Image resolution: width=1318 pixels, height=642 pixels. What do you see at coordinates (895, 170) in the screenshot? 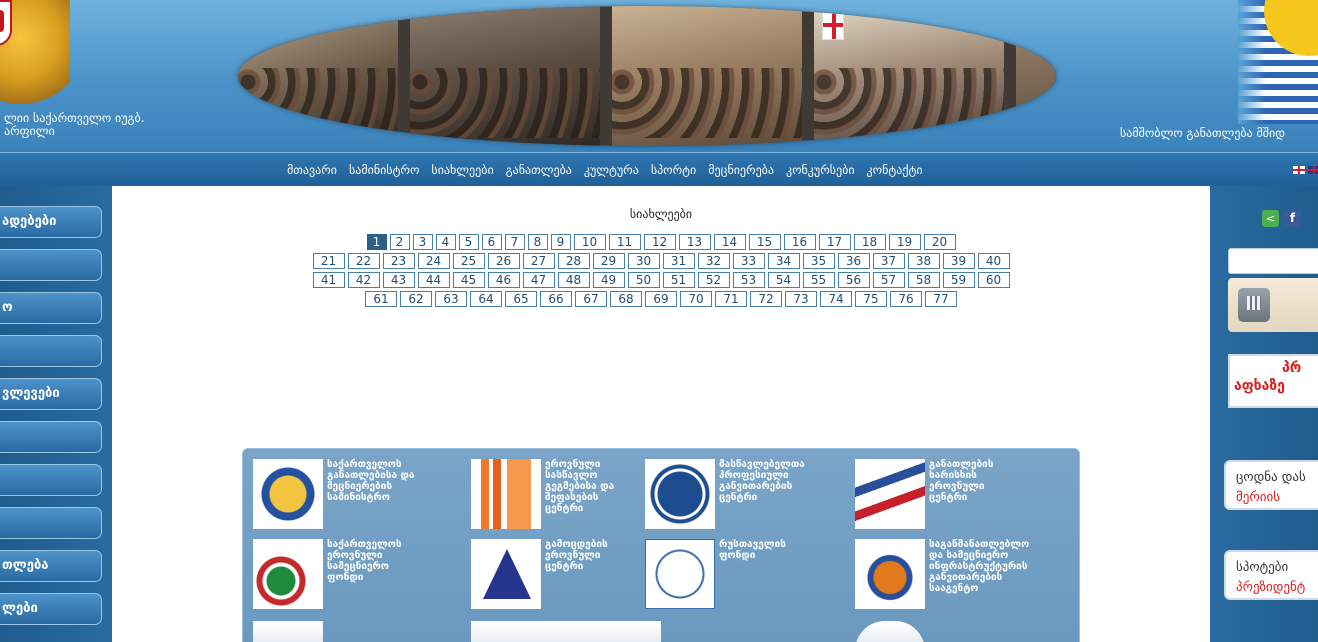
I see `nav-item-contact: კონტაქტი` at bounding box center [895, 170].